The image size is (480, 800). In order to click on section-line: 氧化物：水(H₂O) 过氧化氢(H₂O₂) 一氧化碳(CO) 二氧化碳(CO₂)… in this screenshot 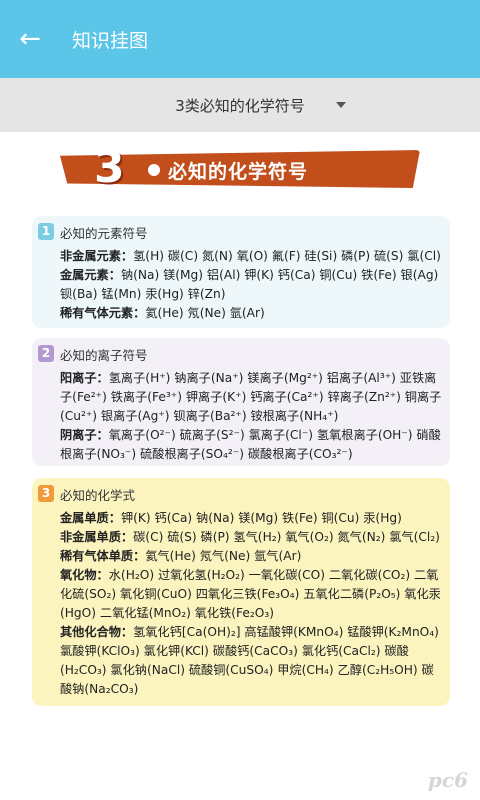, I will do `click(251, 594)`.